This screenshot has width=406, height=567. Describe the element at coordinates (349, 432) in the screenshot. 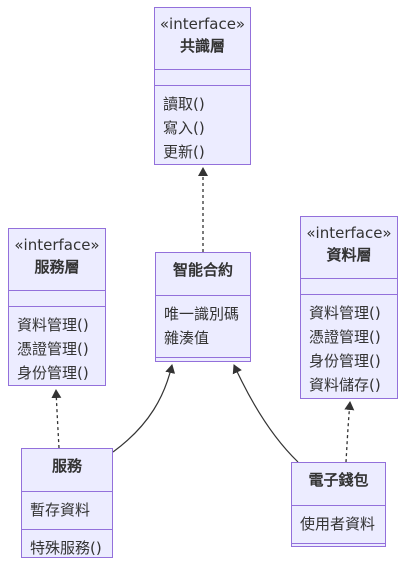

I see `edge-wallet-to-data-layer` at that location.